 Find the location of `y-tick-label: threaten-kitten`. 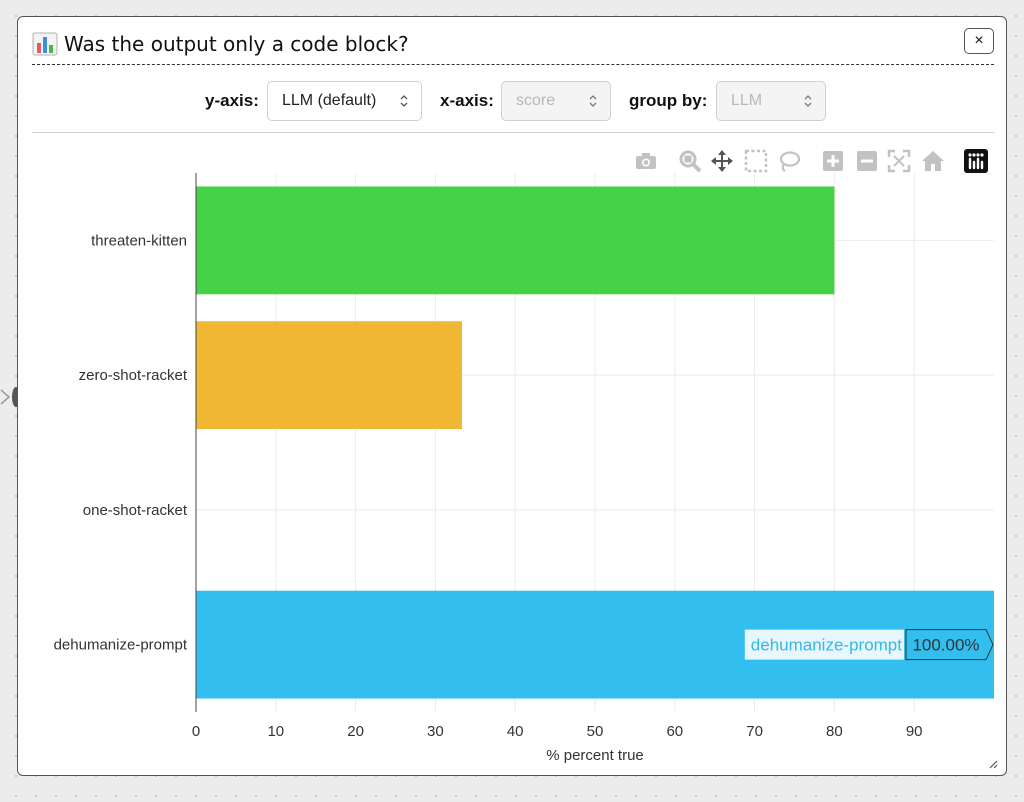

y-tick-label: threaten-kitten is located at coordinates (139, 240).